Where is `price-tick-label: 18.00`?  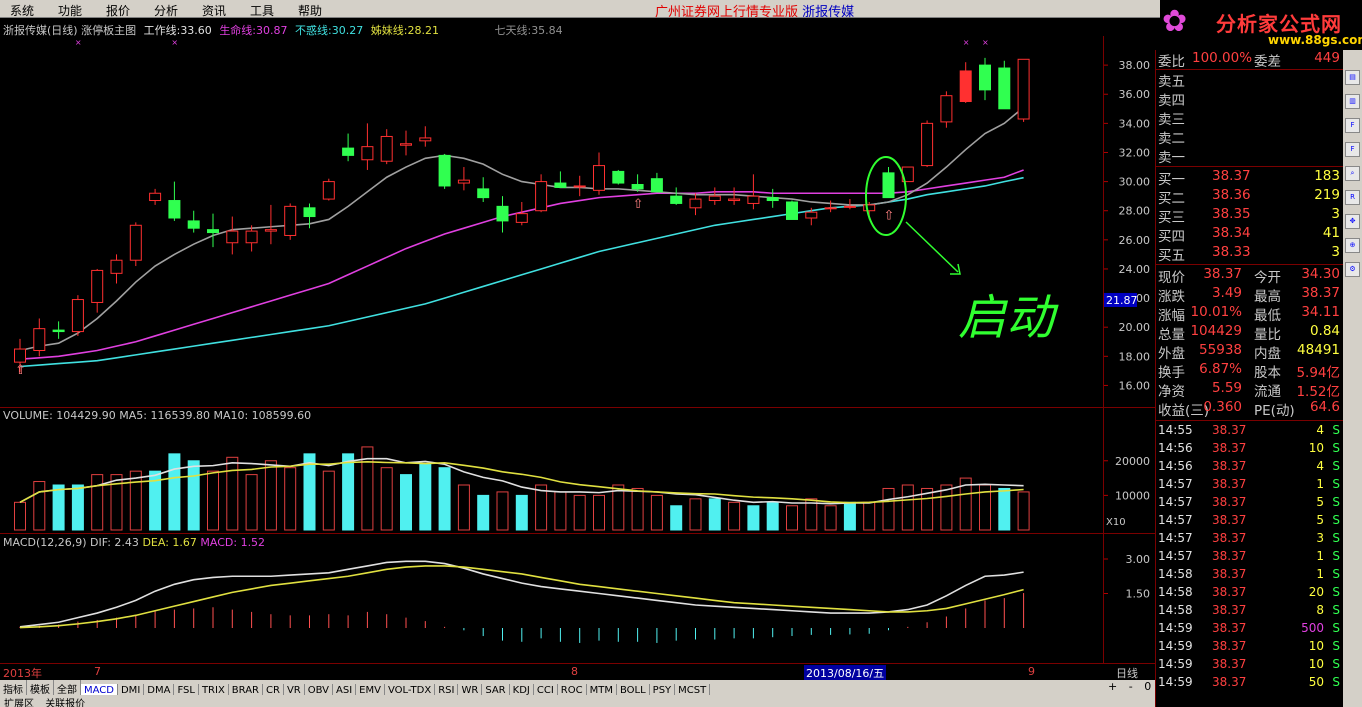
price-tick-label: 18.00 is located at coordinates (1135, 356).